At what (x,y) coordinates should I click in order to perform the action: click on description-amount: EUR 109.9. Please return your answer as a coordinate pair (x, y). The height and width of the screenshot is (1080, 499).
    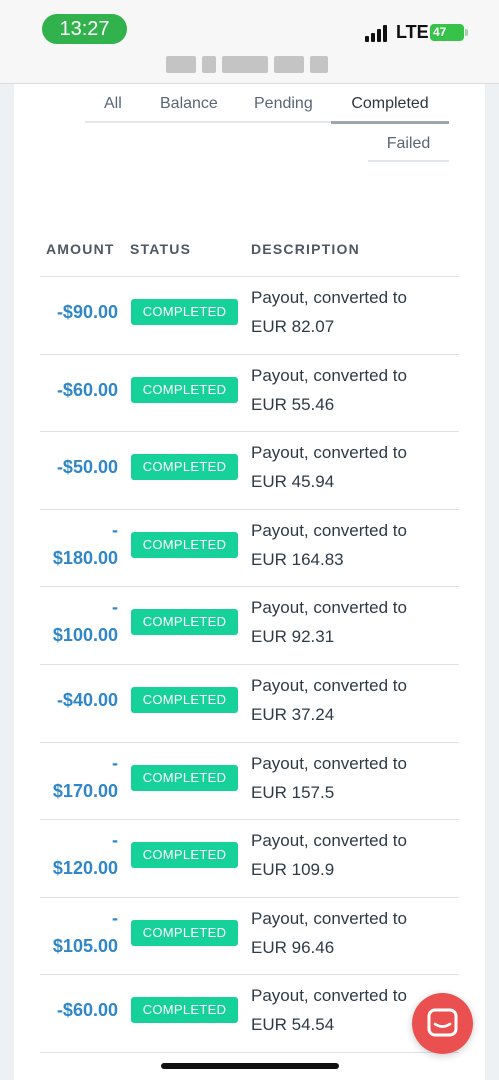
    Looking at the image, I should click on (293, 870).